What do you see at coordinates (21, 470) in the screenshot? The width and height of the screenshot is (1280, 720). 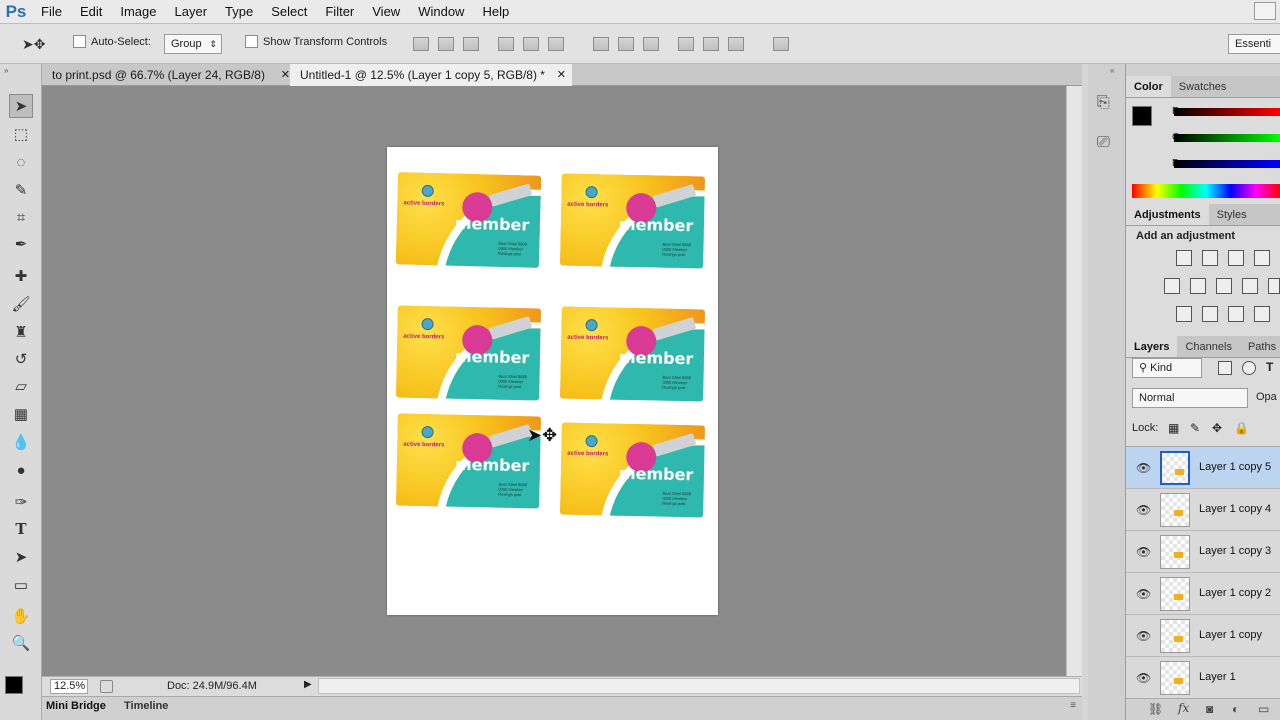 I see `dodge-tool-icon: ●` at bounding box center [21, 470].